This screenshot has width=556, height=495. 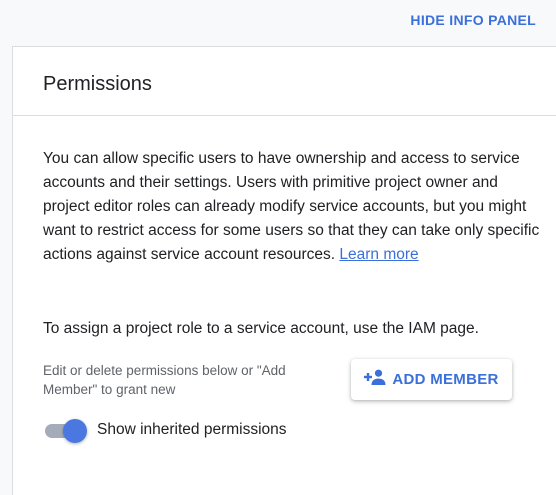 I want to click on show-inherited-toggle, so click(x=66, y=430).